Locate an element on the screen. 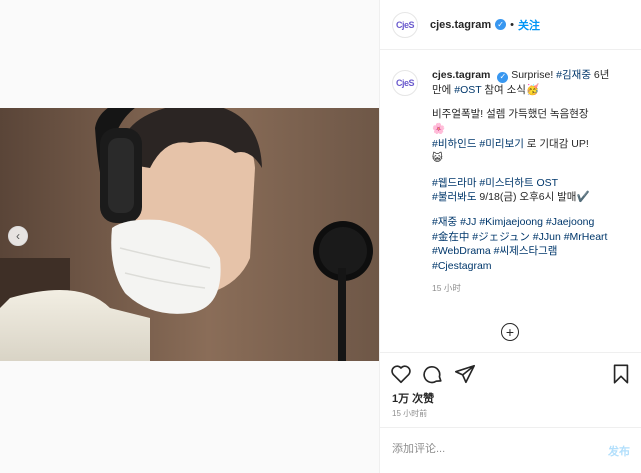  hashtag-link: #미리보기 is located at coordinates (501, 144).